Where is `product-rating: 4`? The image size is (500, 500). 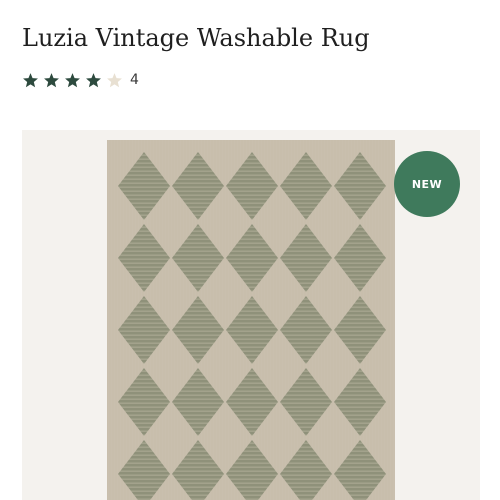
product-rating: 4 is located at coordinates (80, 80).